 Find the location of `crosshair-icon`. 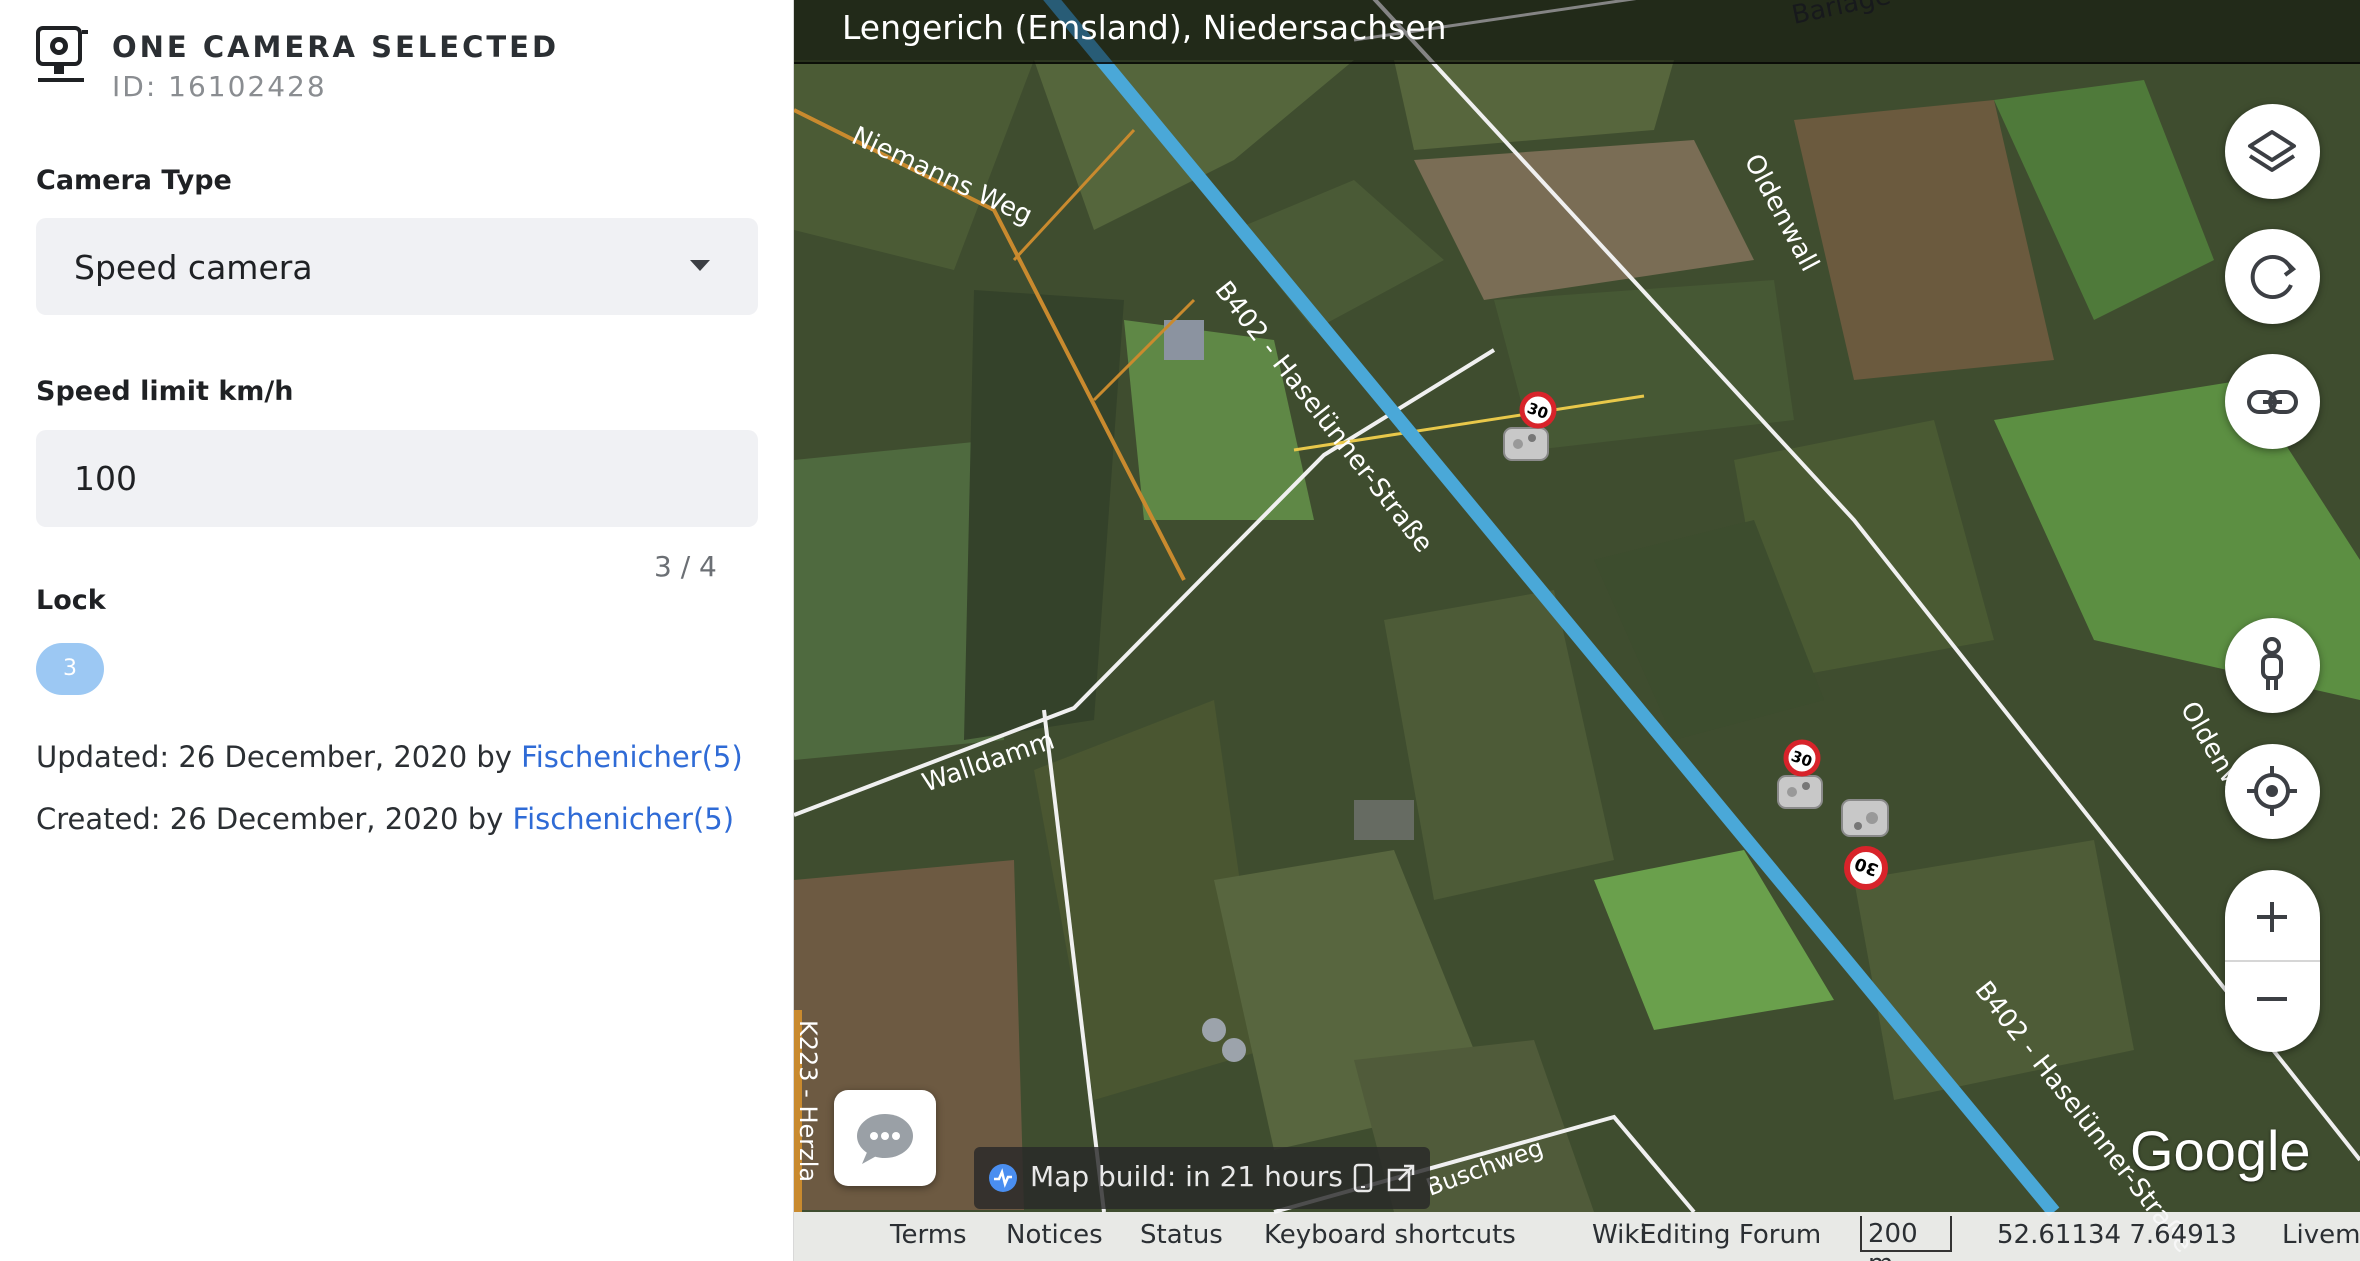

crosshair-icon is located at coordinates (2272, 791).